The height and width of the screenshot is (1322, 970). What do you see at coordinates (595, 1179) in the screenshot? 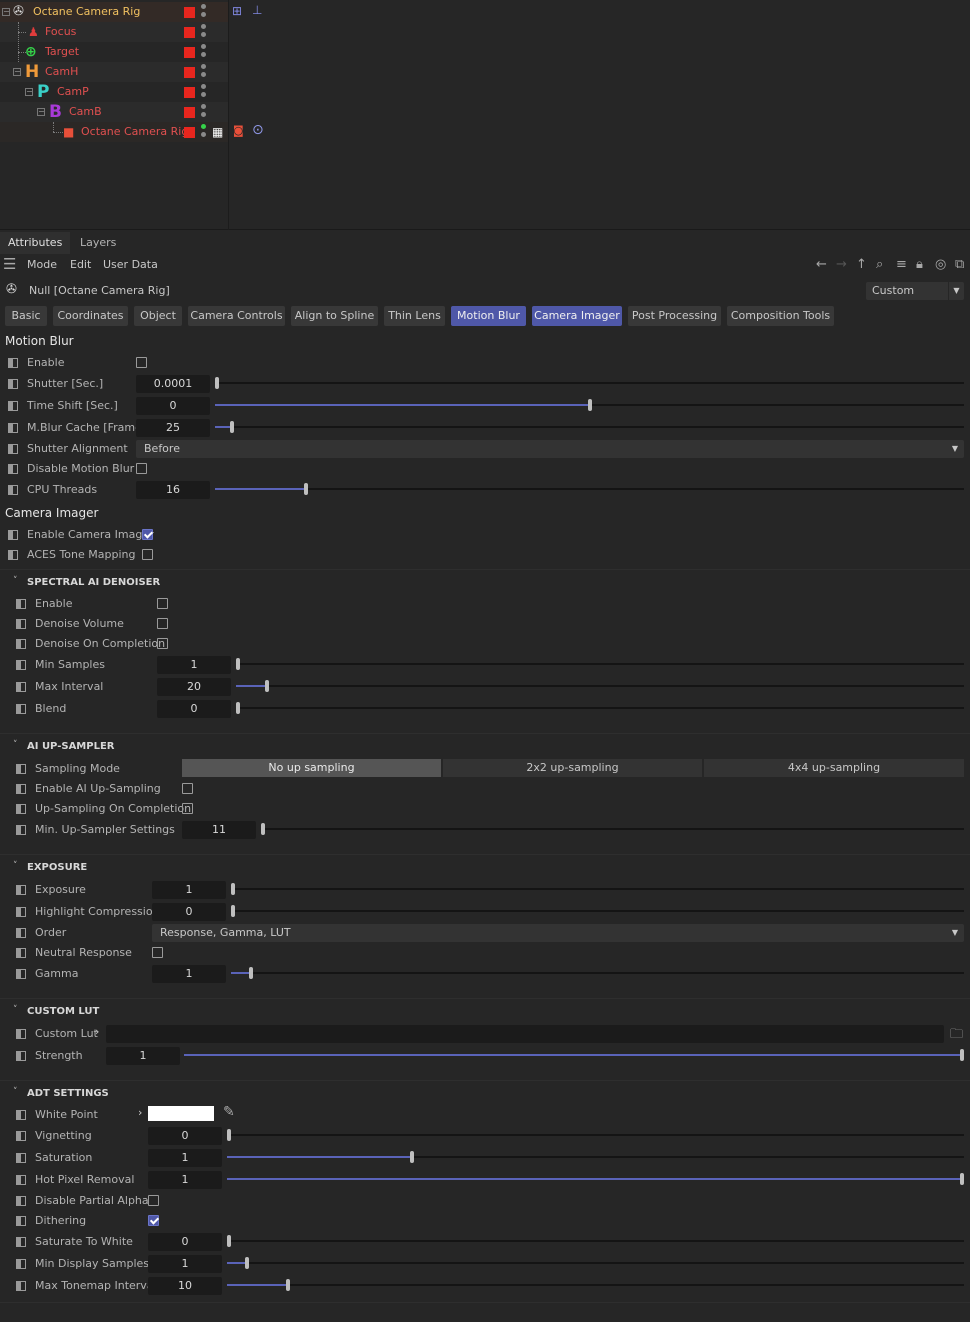
I see `hot-pixel-removal-slider` at bounding box center [595, 1179].